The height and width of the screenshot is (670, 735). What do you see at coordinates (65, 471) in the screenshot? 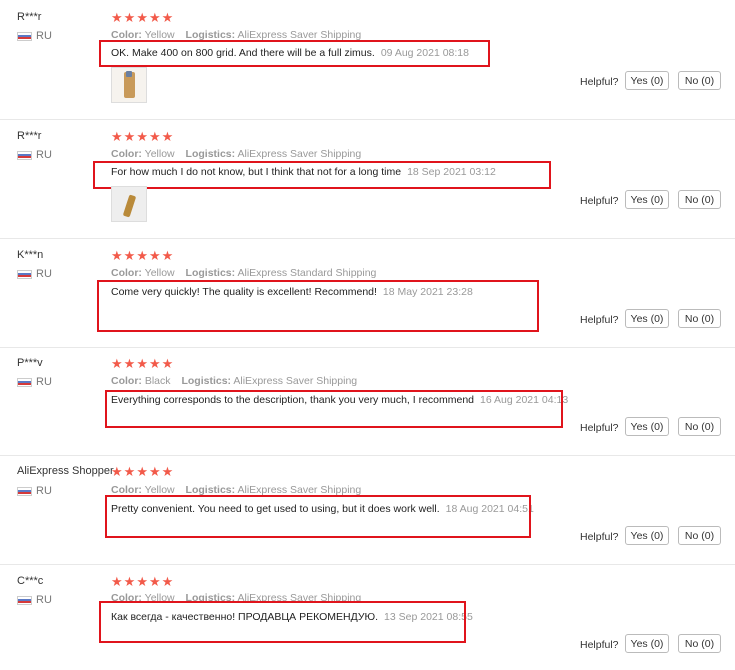
I see `reviewer-name: AliExpress Shopper` at bounding box center [65, 471].